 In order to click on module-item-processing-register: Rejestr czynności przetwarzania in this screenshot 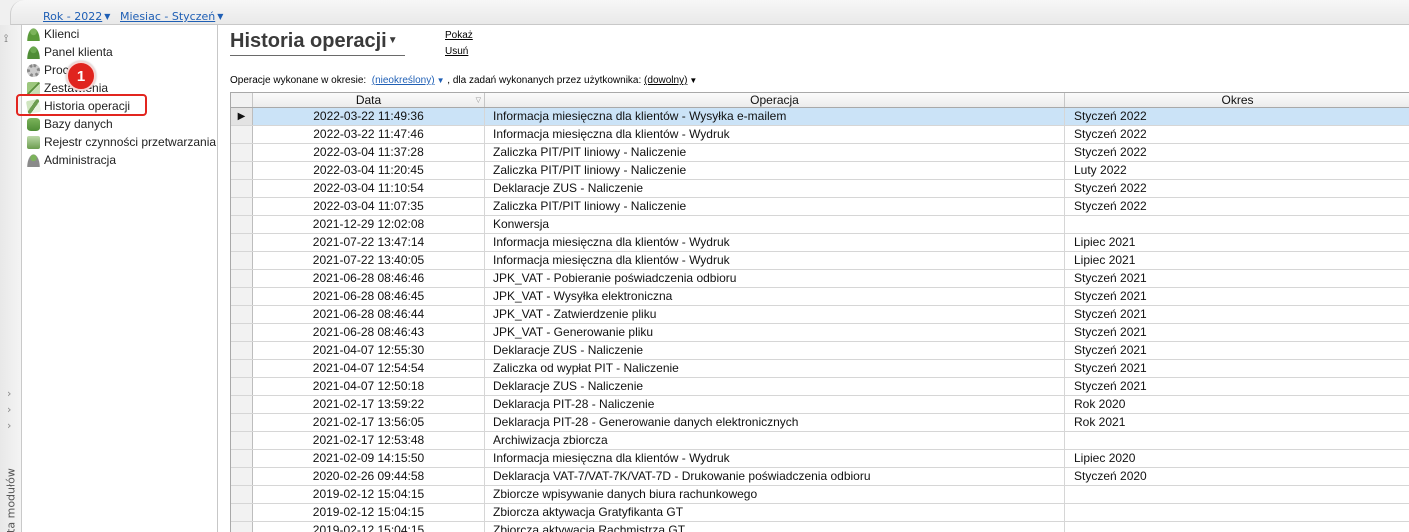, I will do `click(120, 142)`.